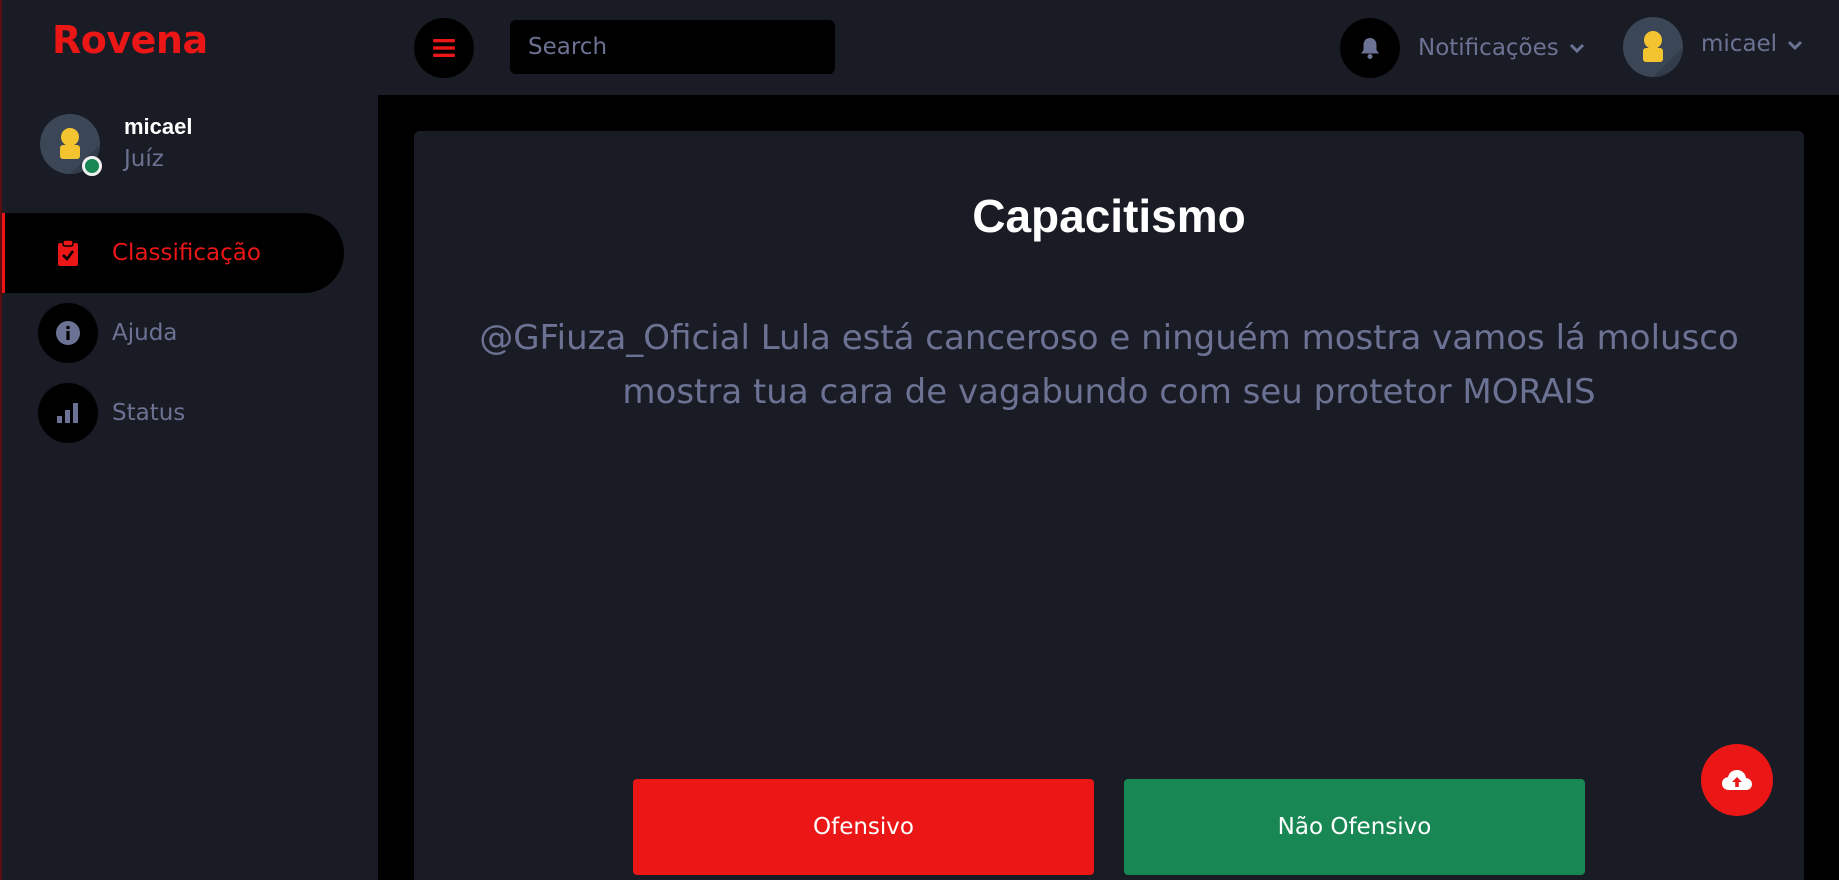  I want to click on brand-logo: Rovena, so click(130, 40).